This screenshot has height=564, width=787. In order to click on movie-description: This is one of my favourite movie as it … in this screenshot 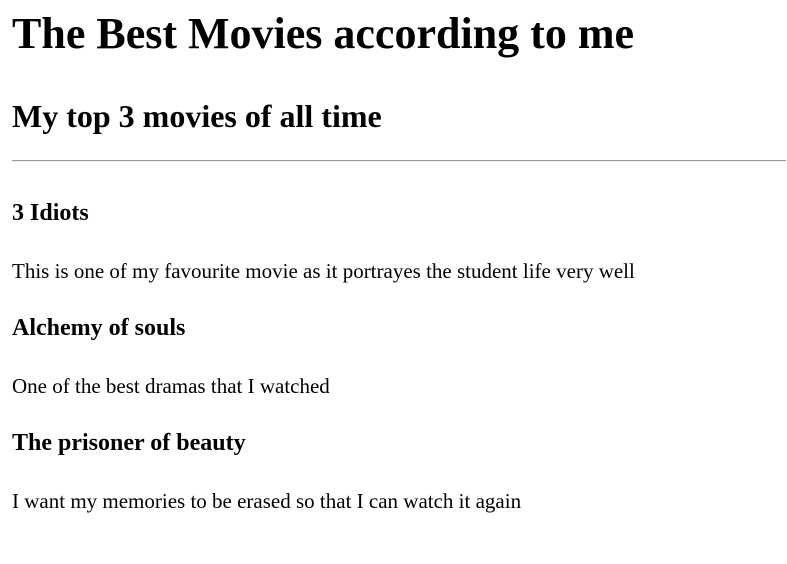, I will do `click(323, 271)`.